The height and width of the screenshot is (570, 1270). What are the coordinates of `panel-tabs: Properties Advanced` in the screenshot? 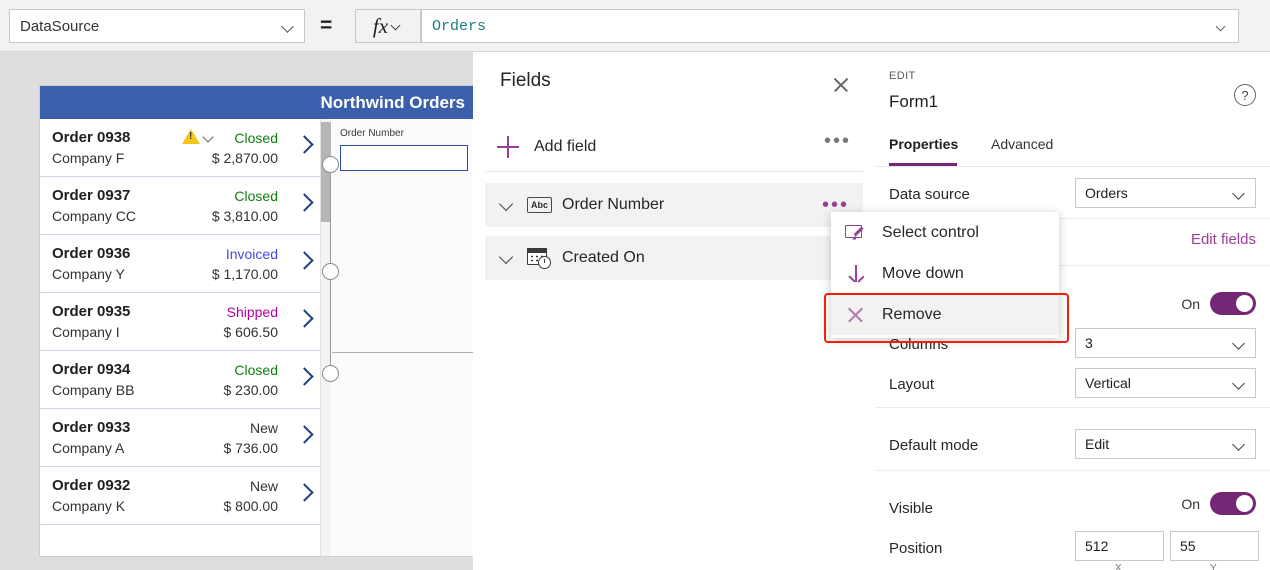 It's located at (1072, 148).